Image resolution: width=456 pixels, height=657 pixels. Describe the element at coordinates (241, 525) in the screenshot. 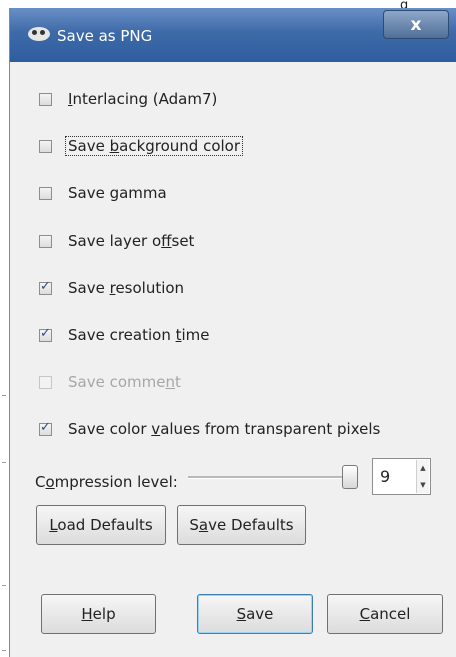

I see `save-defaults-button: Save Defaults` at that location.